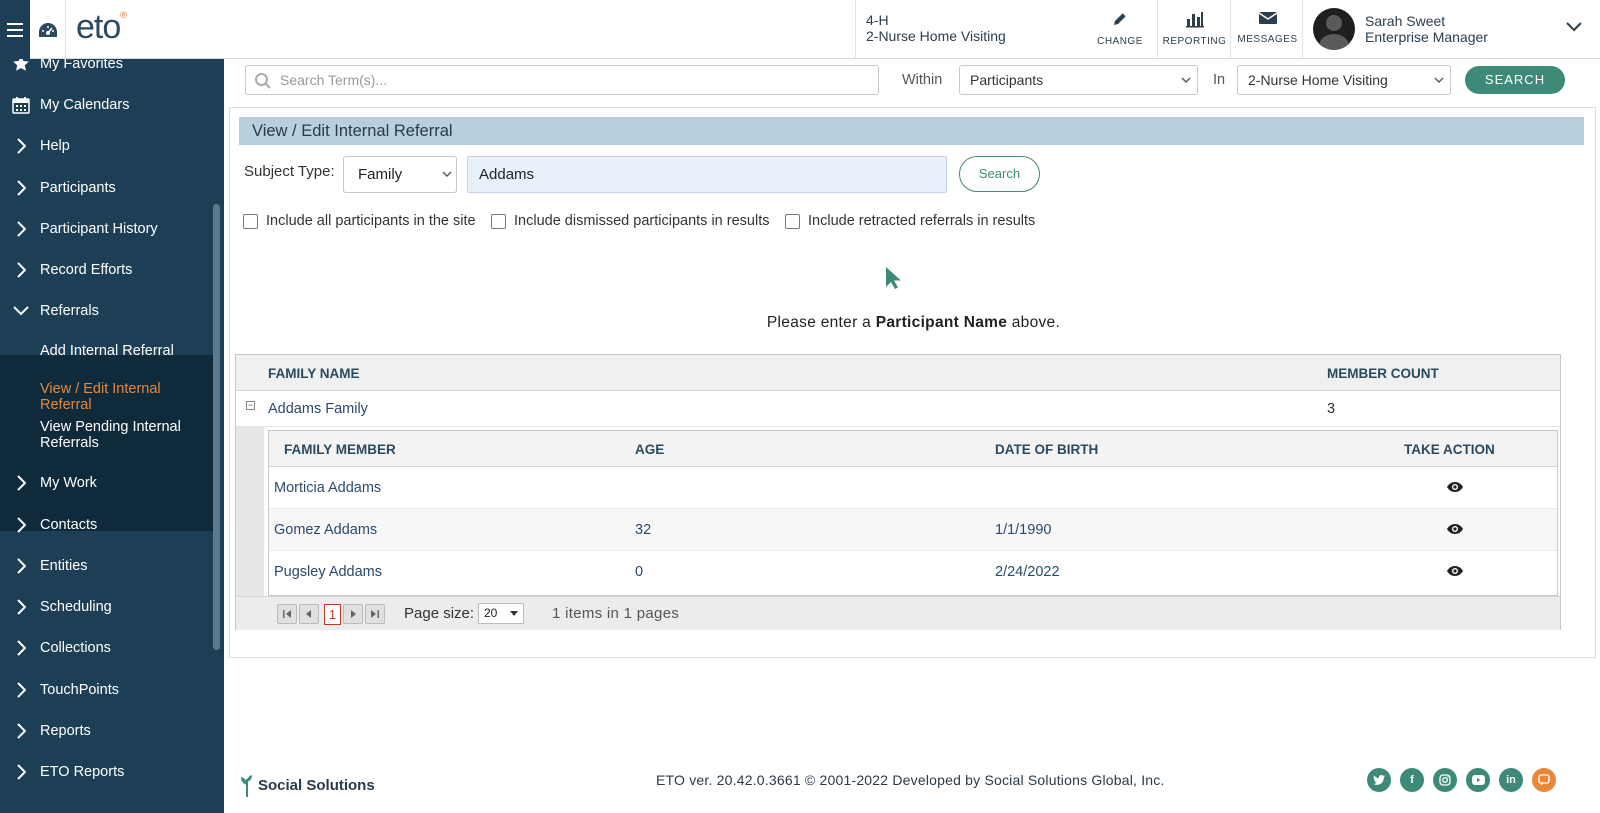 Image resolution: width=1600 pixels, height=813 pixels. Describe the element at coordinates (314, 373) in the screenshot. I see `column-header-family-name: FAMILY NAME` at that location.